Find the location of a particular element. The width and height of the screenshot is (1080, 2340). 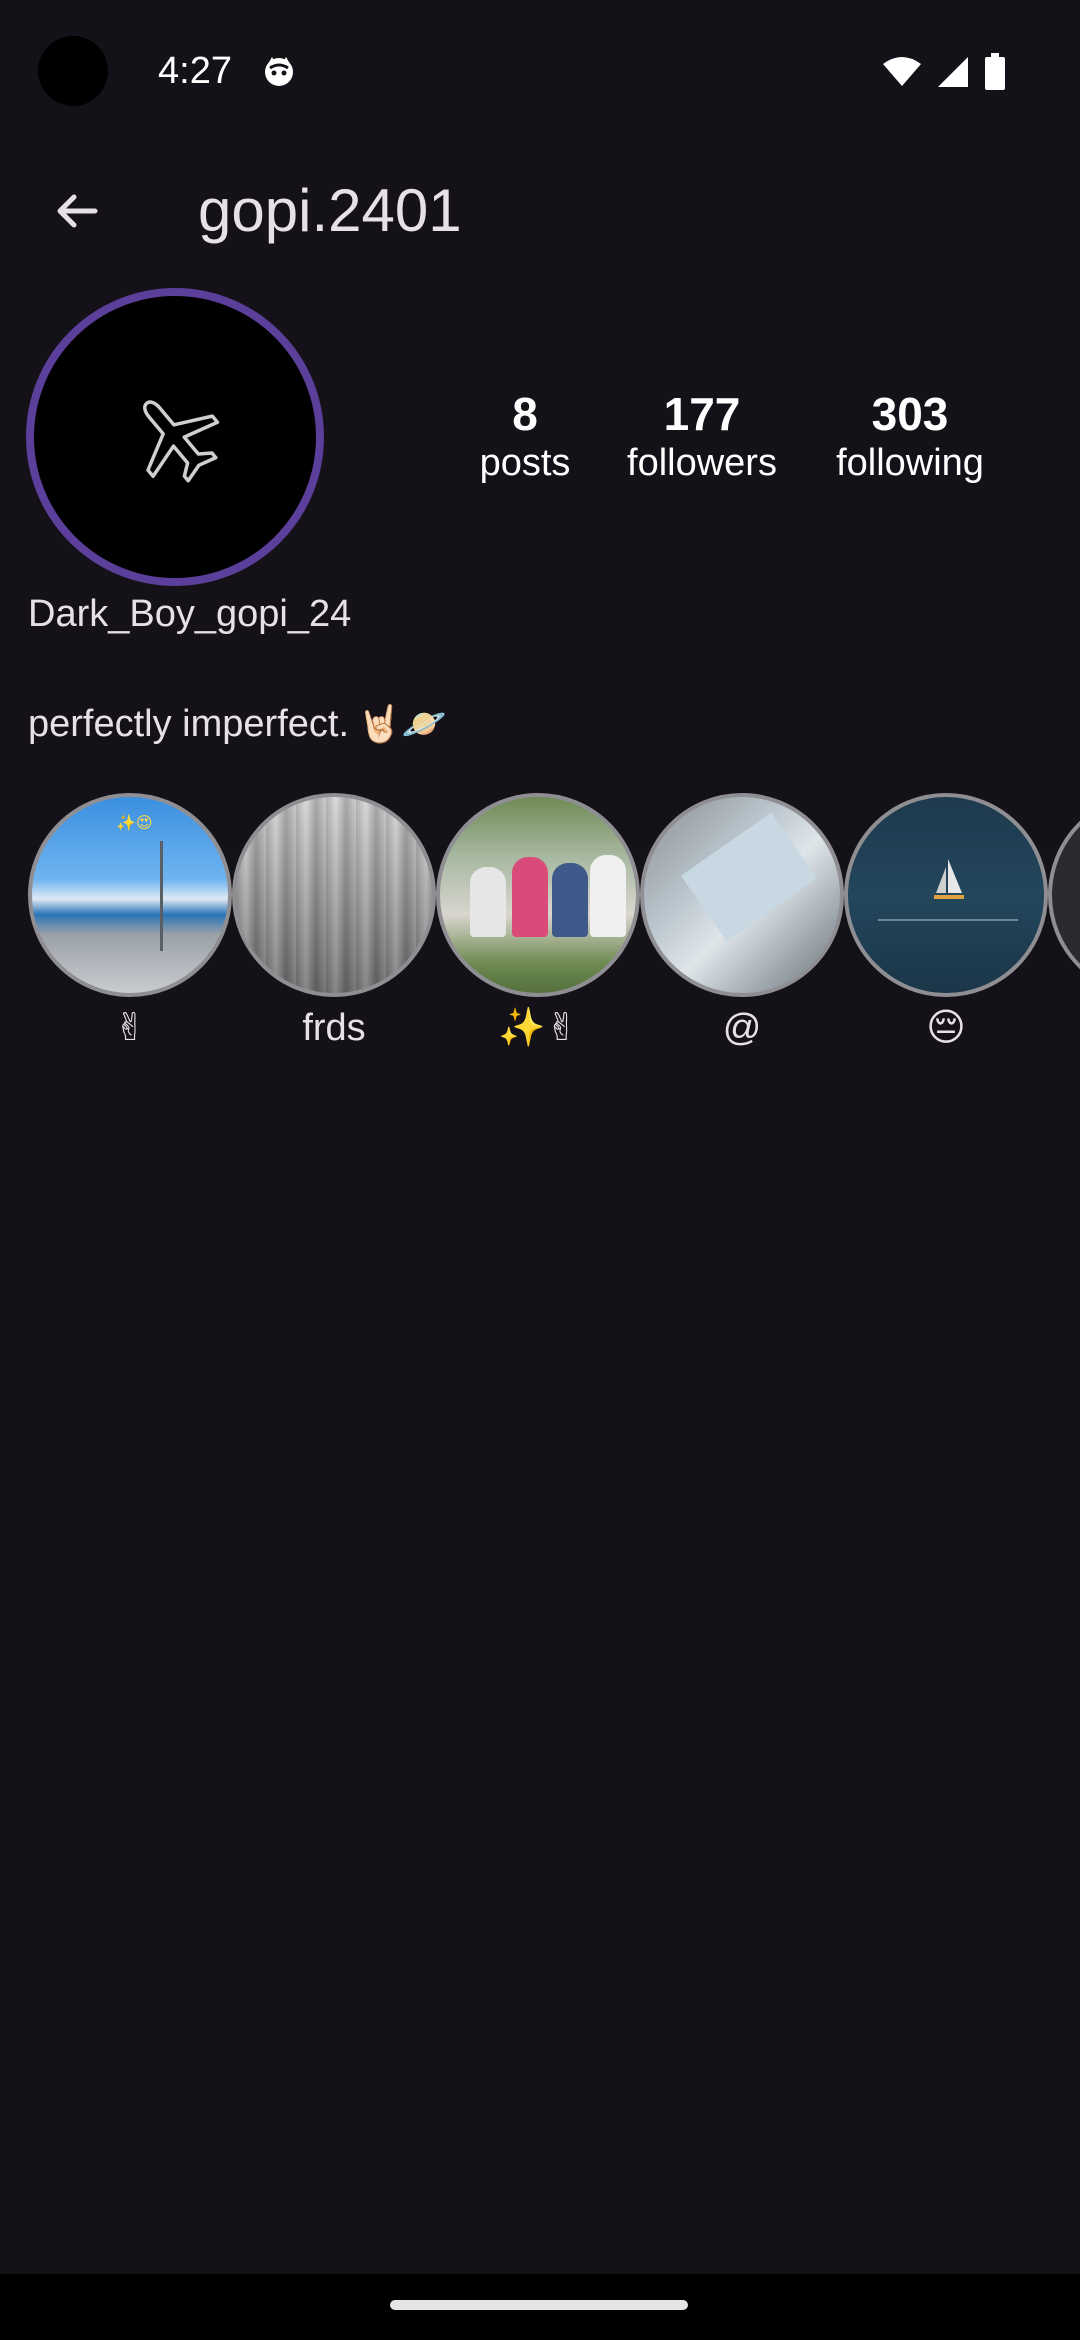

sailboat-image is located at coordinates (946, 895).